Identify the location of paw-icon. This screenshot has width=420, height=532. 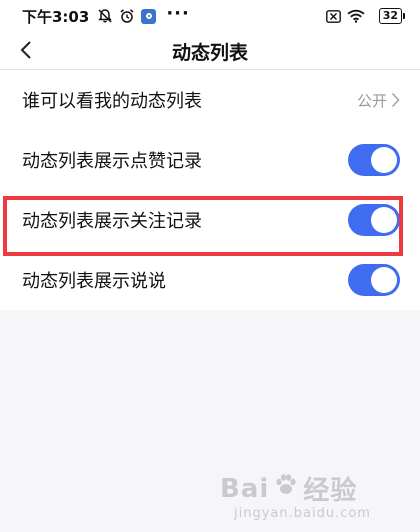
(286, 488).